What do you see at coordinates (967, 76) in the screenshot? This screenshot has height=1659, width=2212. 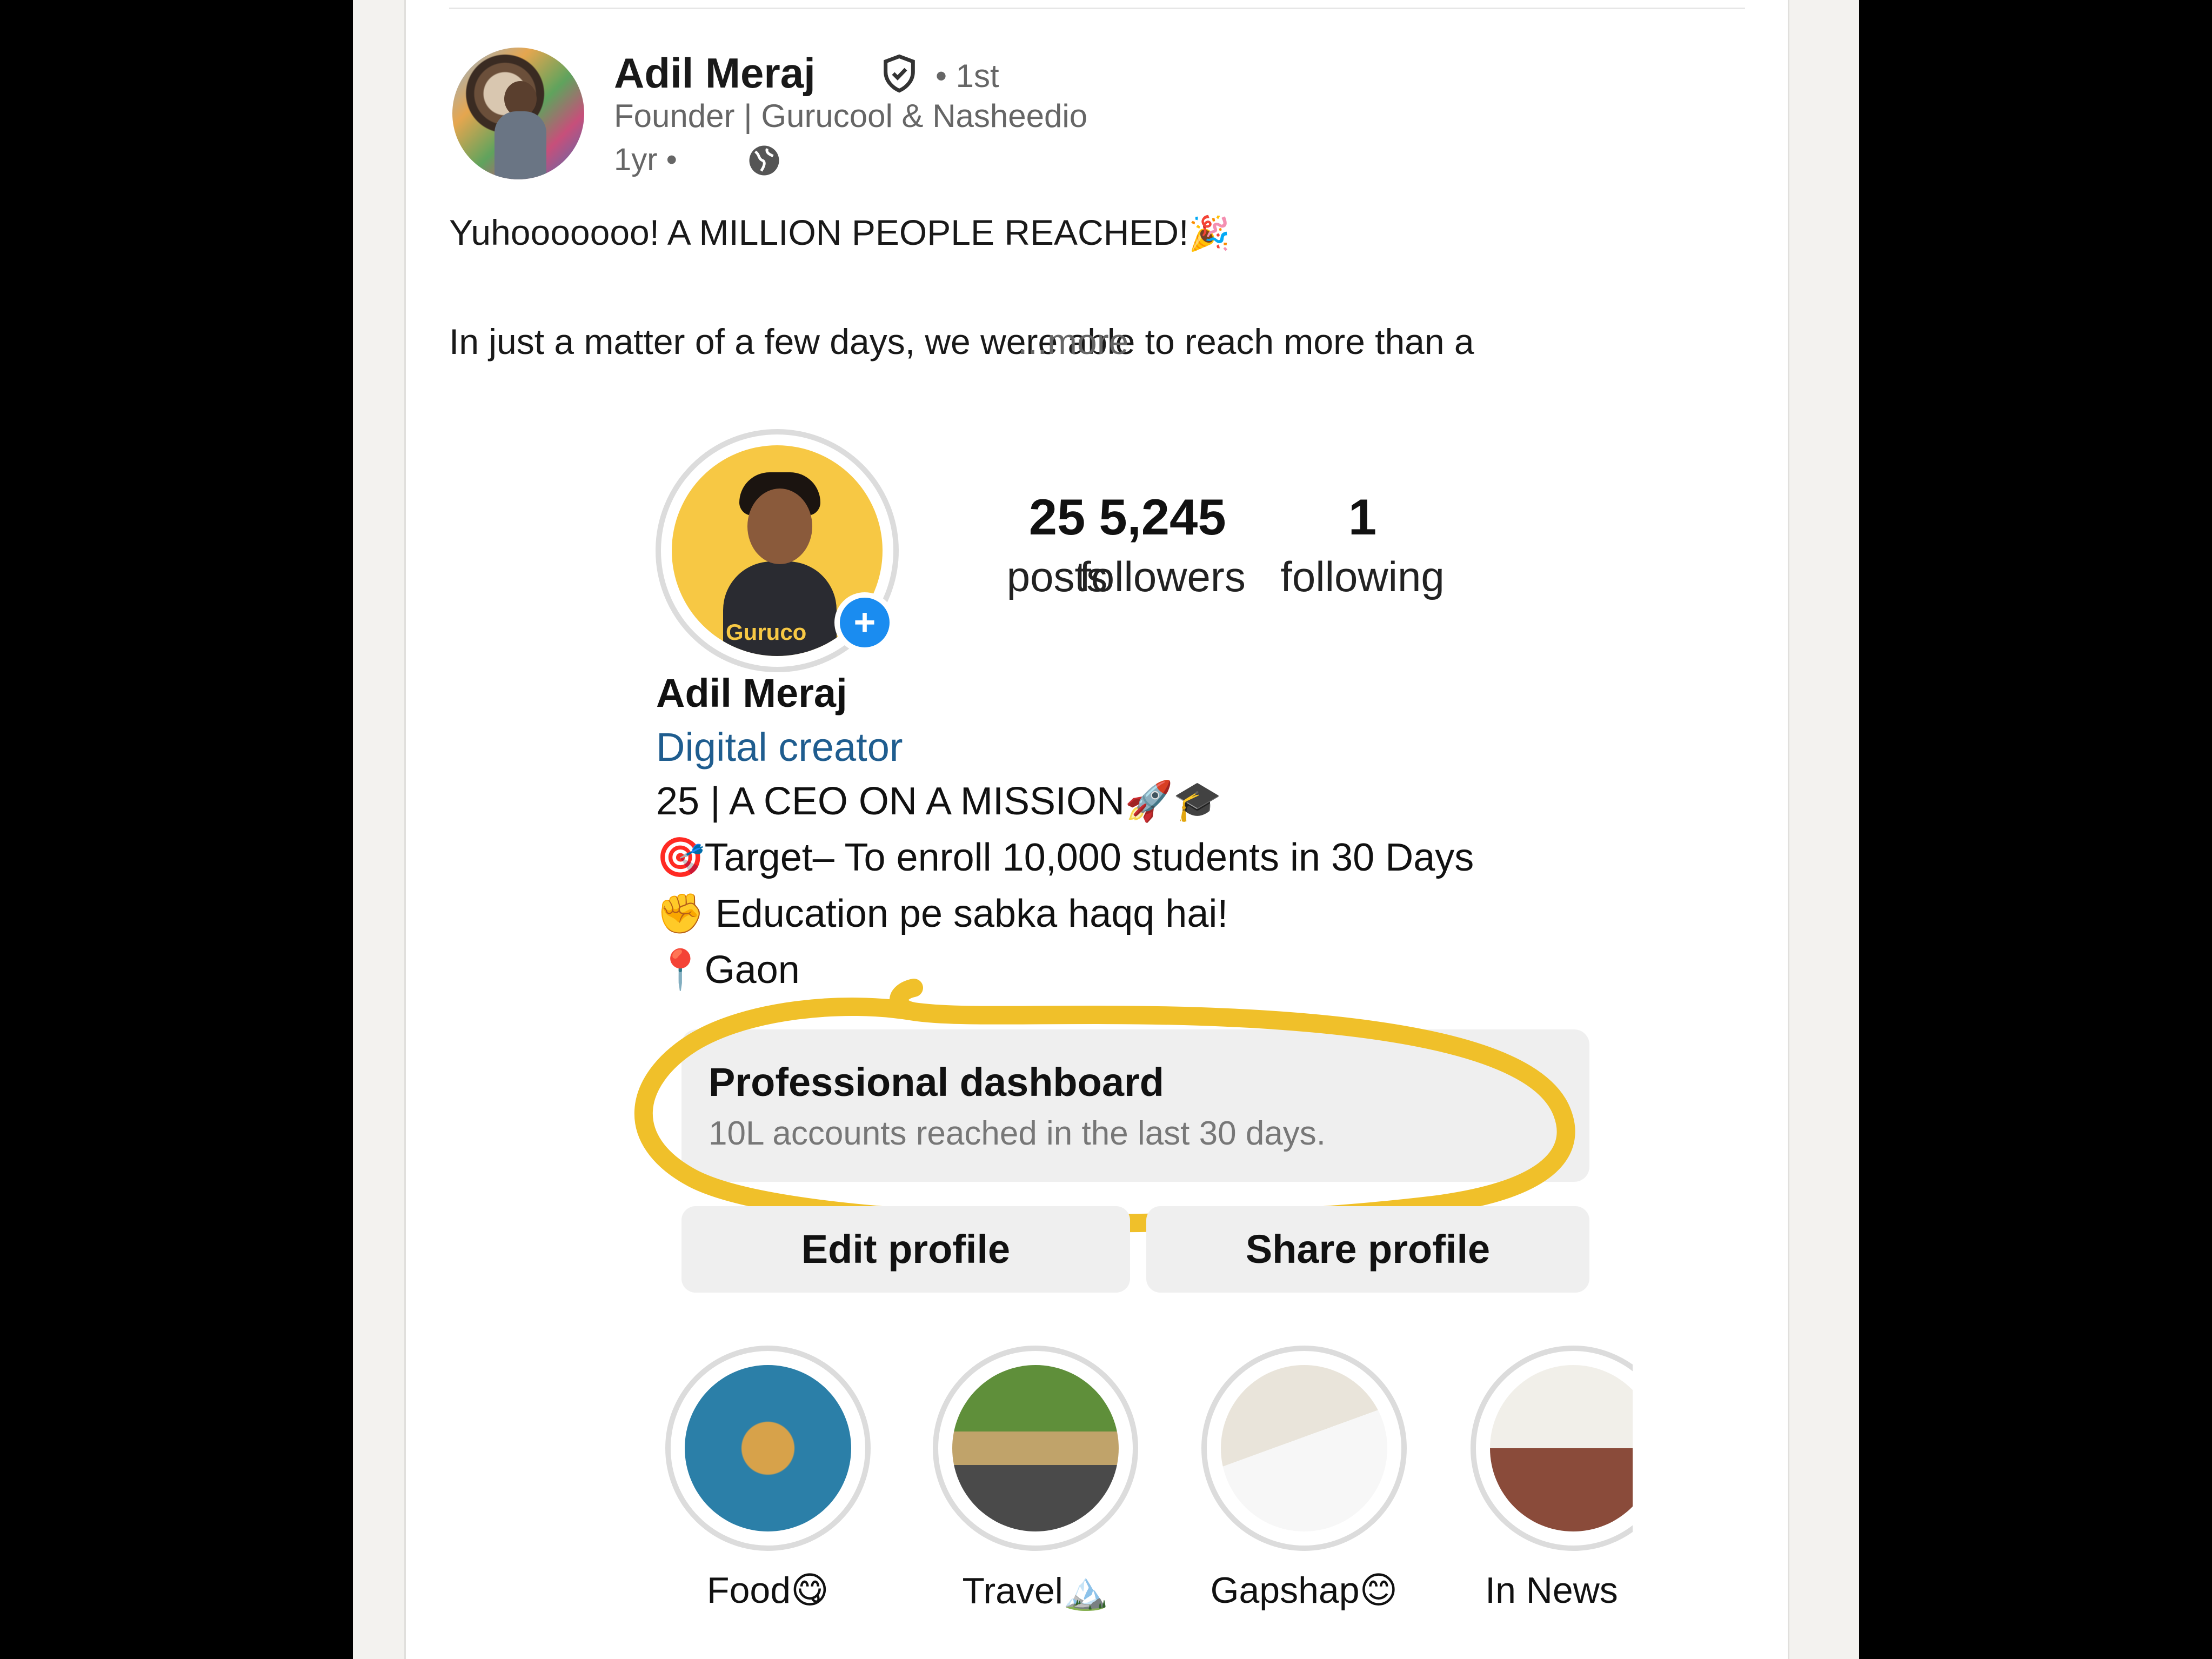 I see `connection-degree: • 1st` at bounding box center [967, 76].